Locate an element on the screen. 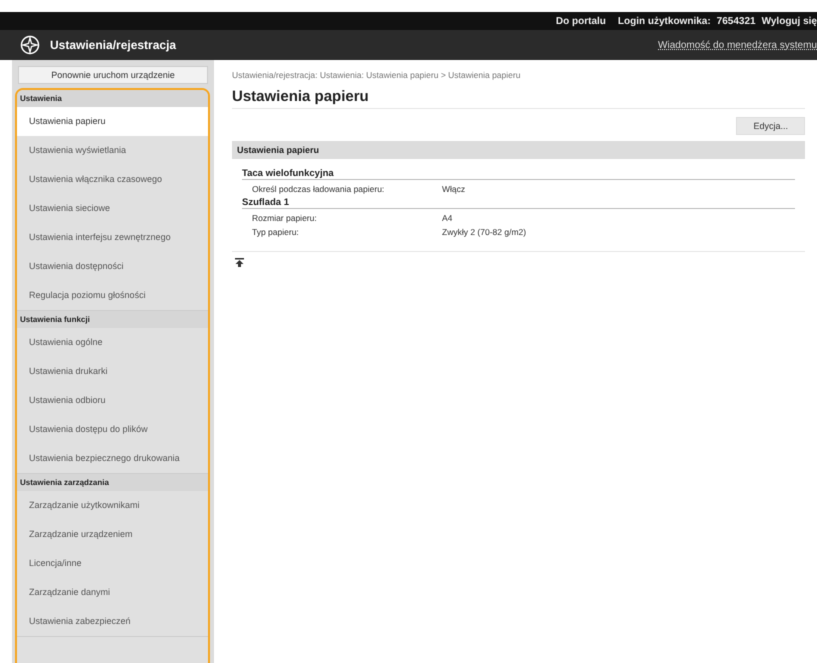 The width and height of the screenshot is (817, 663). setting-label: Określ podczas ładowania papieru: is located at coordinates (319, 189).